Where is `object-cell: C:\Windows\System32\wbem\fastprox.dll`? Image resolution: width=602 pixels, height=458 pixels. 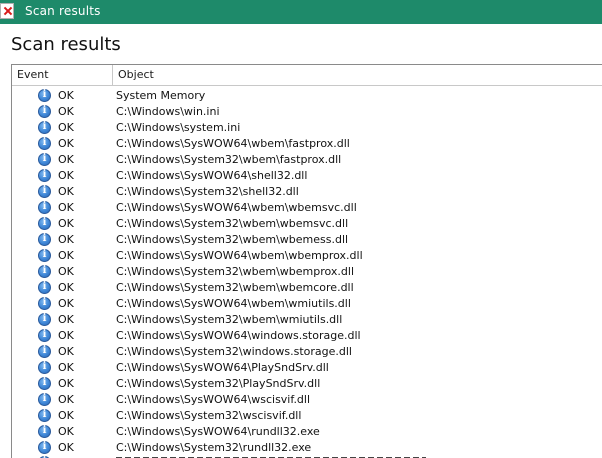 object-cell: C:\Windows\System32\wbem\fastprox.dll is located at coordinates (229, 159).